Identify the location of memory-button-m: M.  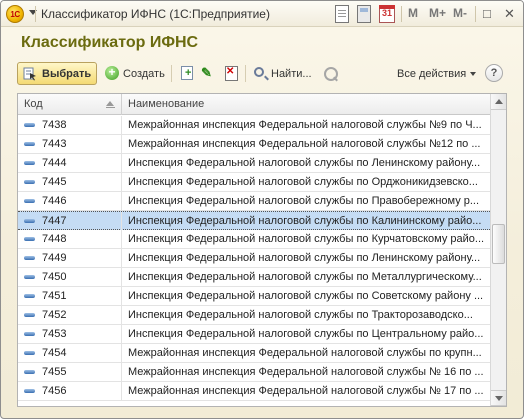
(413, 13).